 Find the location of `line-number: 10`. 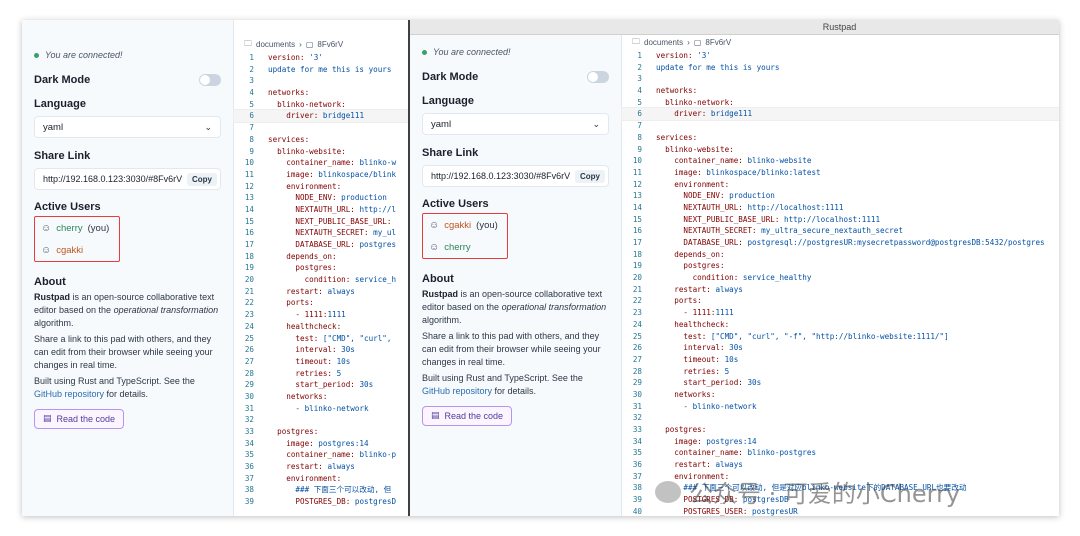

line-number: 10 is located at coordinates (637, 161).